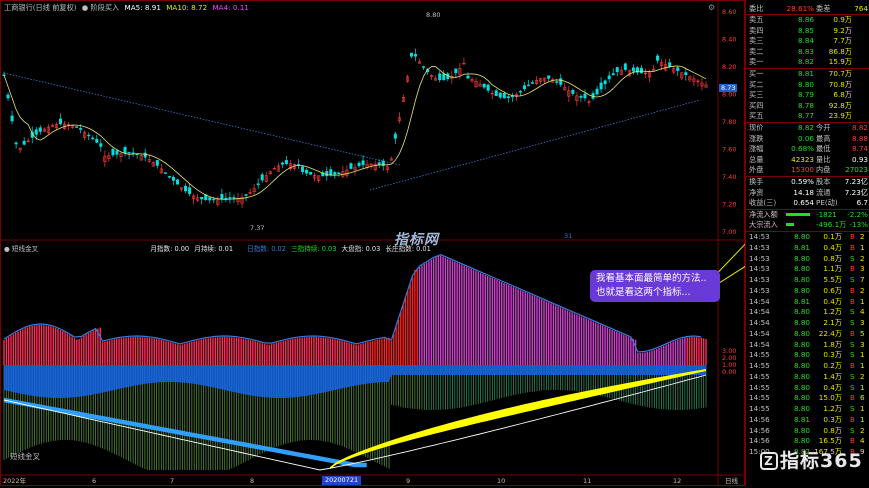 The height and width of the screenshot is (488, 869). What do you see at coordinates (859, 138) in the screenshot?
I see `stat-value-2: 8.88` at bounding box center [859, 138].